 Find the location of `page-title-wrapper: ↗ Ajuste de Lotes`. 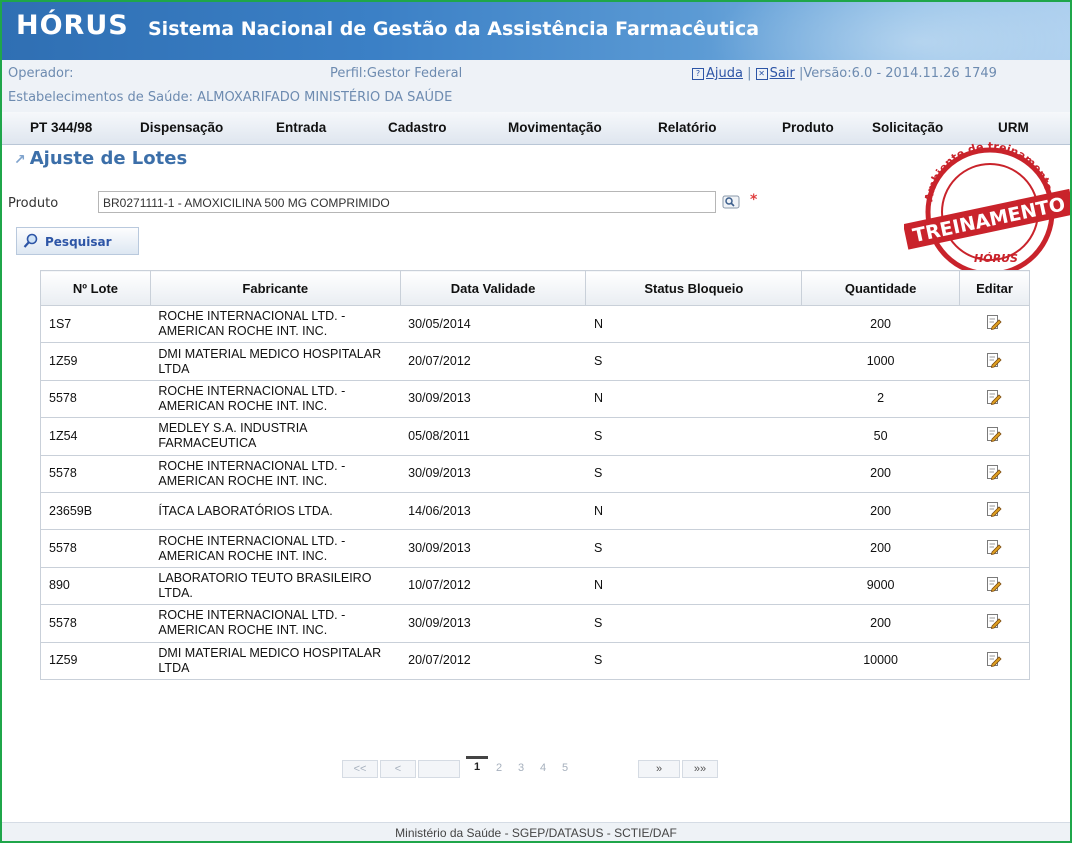

page-title-wrapper: ↗ Ajuste de Lotes is located at coordinates (100, 158).